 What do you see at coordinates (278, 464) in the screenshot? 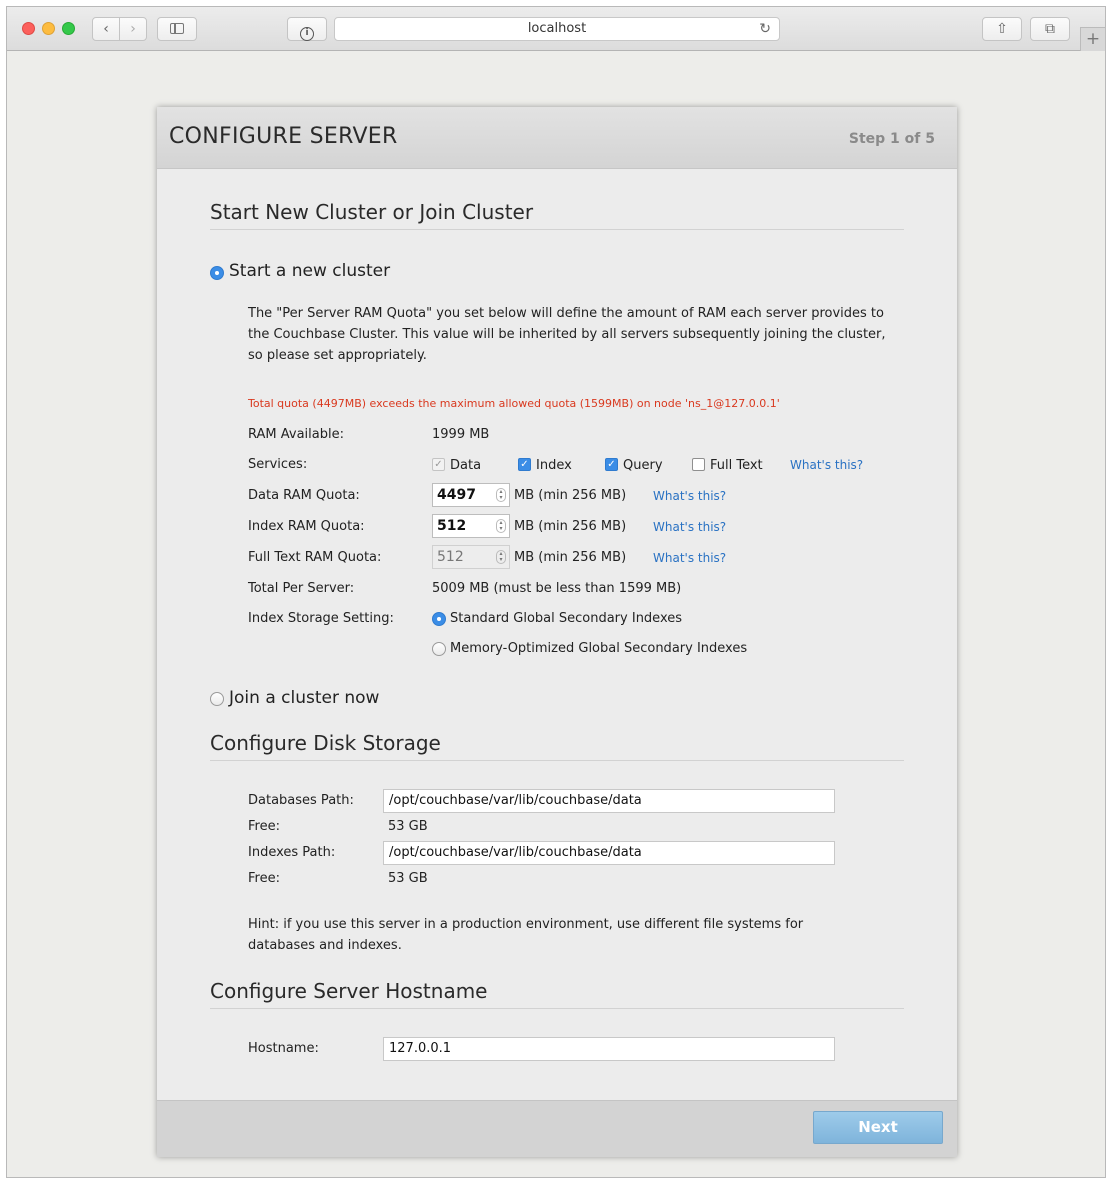
I see `services-label: Services:` at bounding box center [278, 464].